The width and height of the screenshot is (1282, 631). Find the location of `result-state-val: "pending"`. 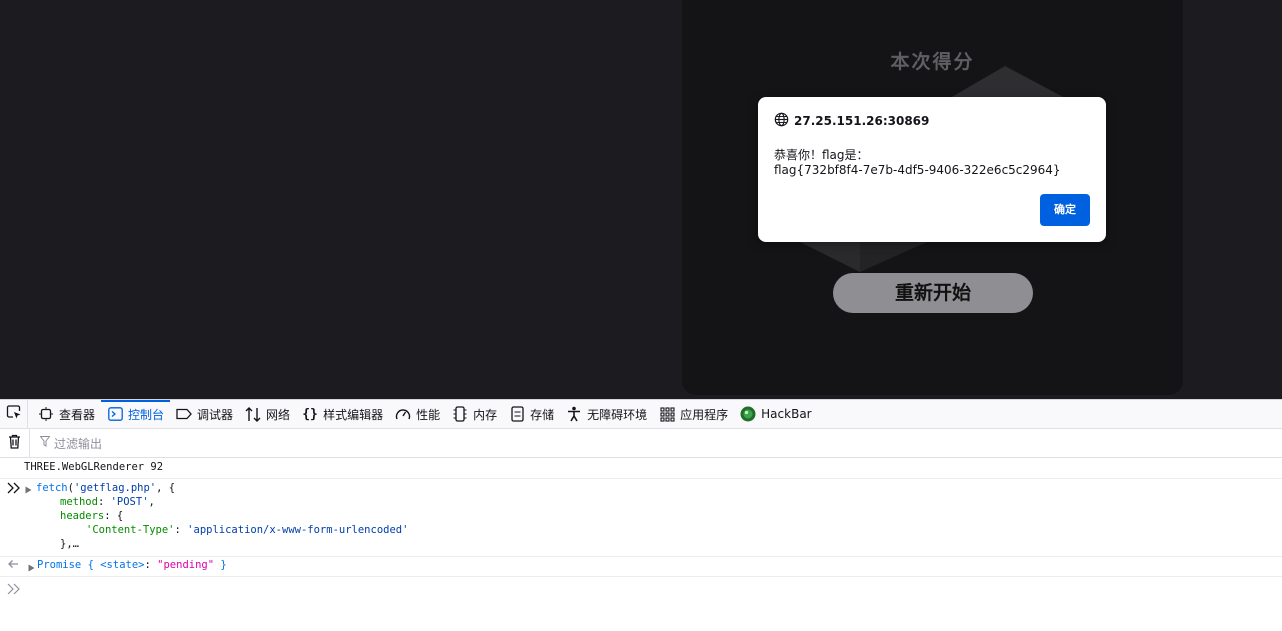

result-state-val: "pending" is located at coordinates (186, 565).